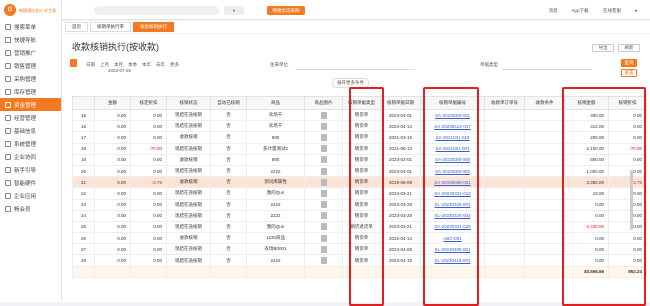 This screenshot has height=306, width=650. Describe the element at coordinates (25, 183) in the screenshot. I see `sidebar-item-label: 智能硬件` at that location.